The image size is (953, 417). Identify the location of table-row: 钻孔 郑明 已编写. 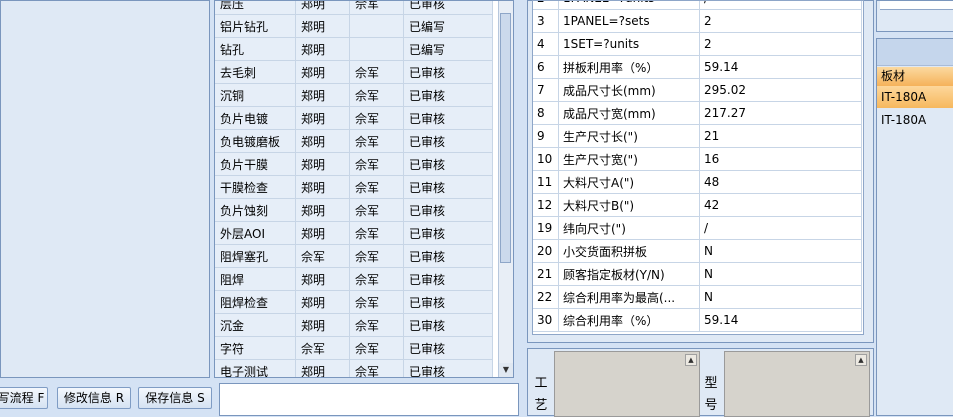
(354, 49).